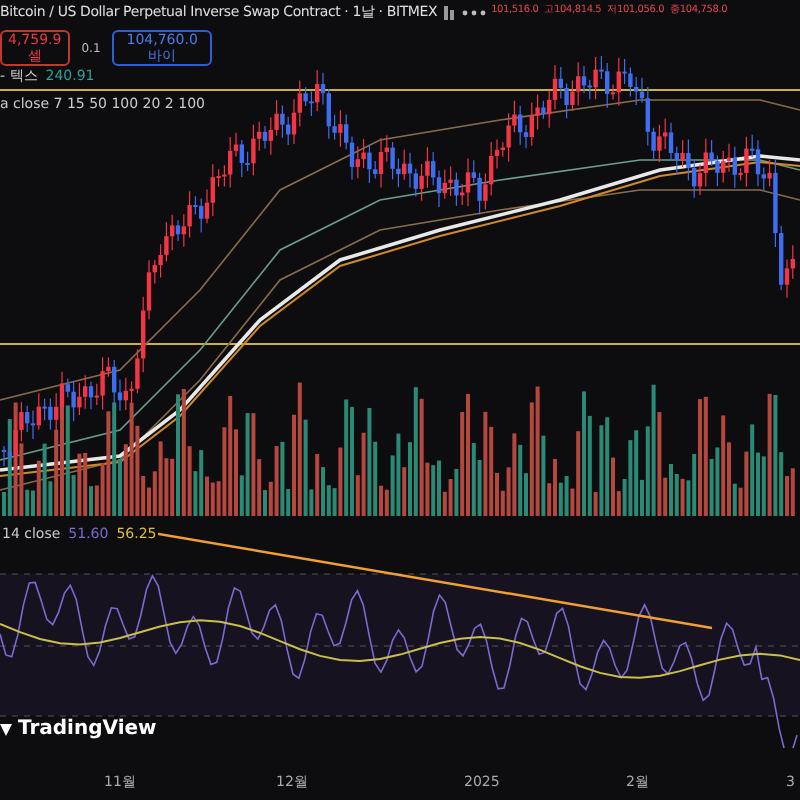 This screenshot has height=800, width=800. I want to click on more-icon, so click(473, 12).